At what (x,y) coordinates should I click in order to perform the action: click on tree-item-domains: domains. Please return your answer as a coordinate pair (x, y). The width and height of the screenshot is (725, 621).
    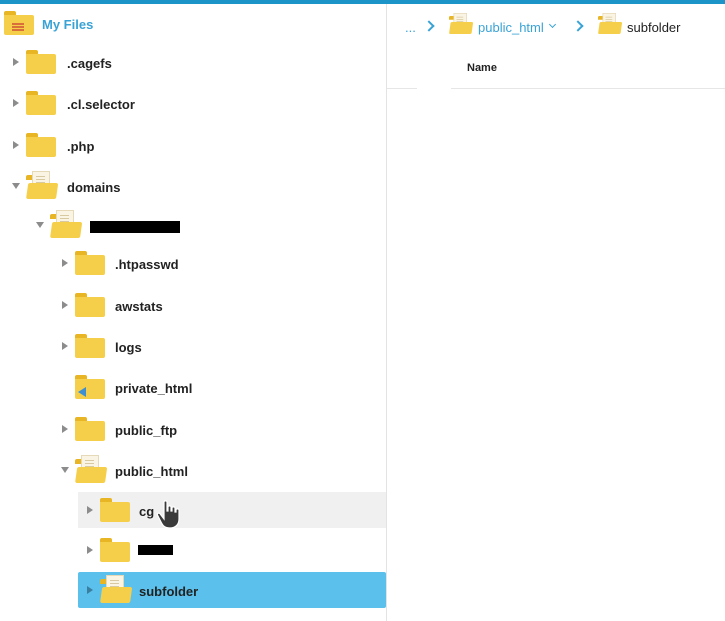
    Looking at the image, I should click on (193, 186).